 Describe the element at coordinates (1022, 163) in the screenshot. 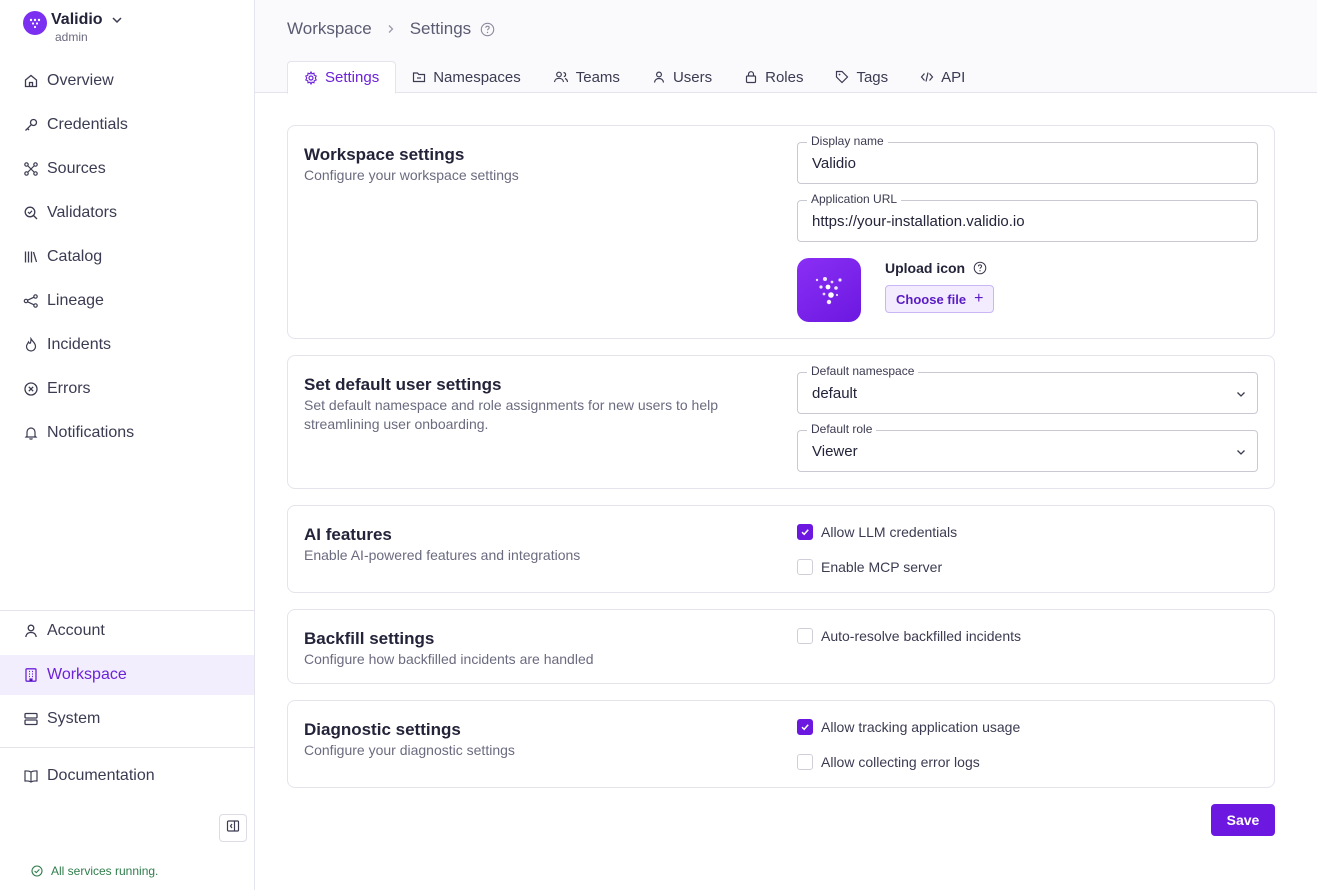

I see `display-name-input` at that location.